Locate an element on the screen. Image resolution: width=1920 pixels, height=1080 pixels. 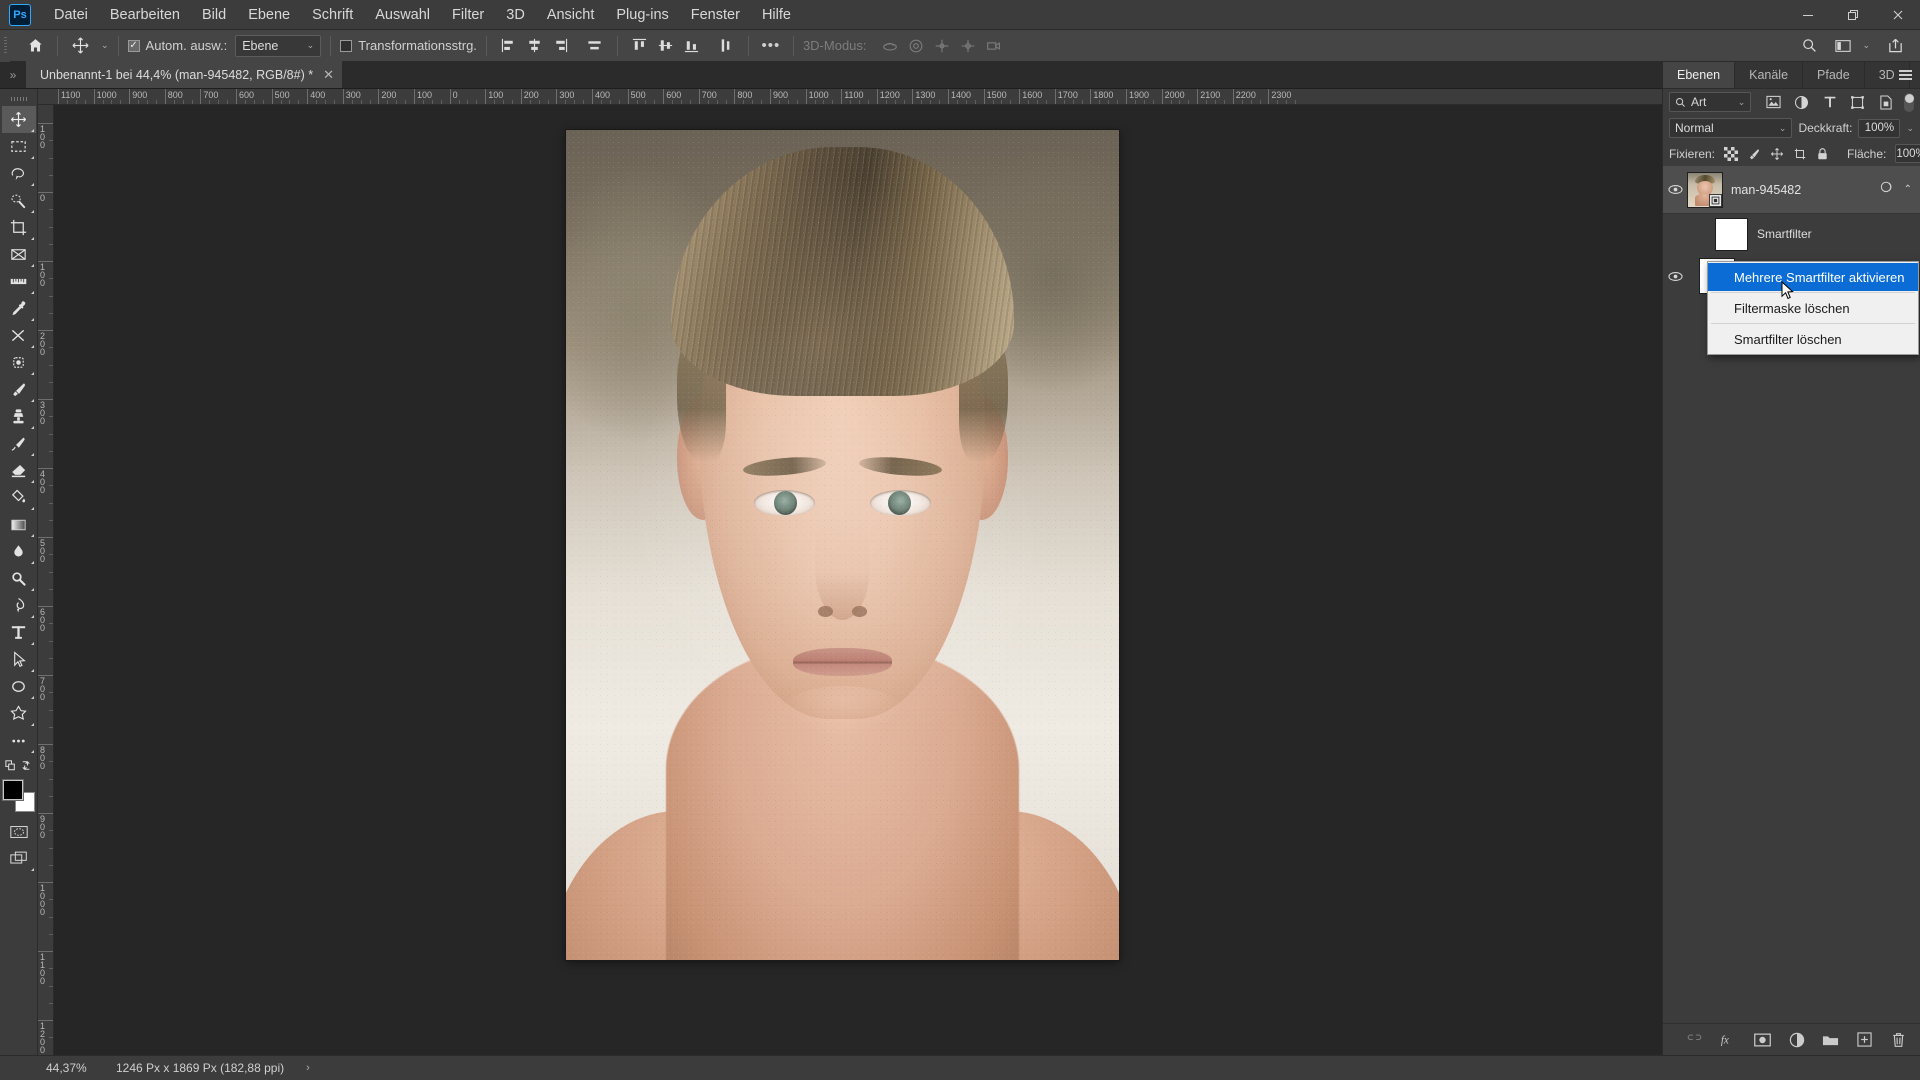
layer-name: man-945482 is located at coordinates (1805, 190).